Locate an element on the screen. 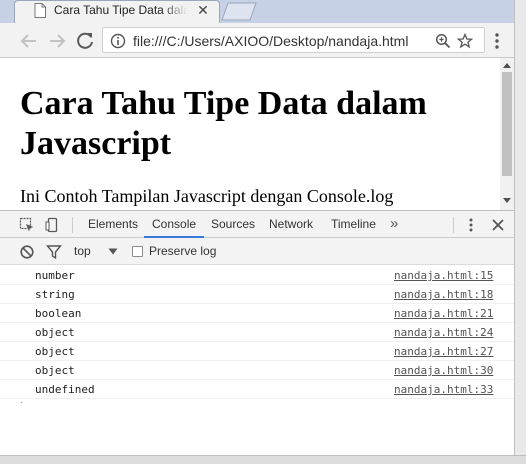 The width and height of the screenshot is (526, 464). source-link: nandaja.html:18 is located at coordinates (443, 294).